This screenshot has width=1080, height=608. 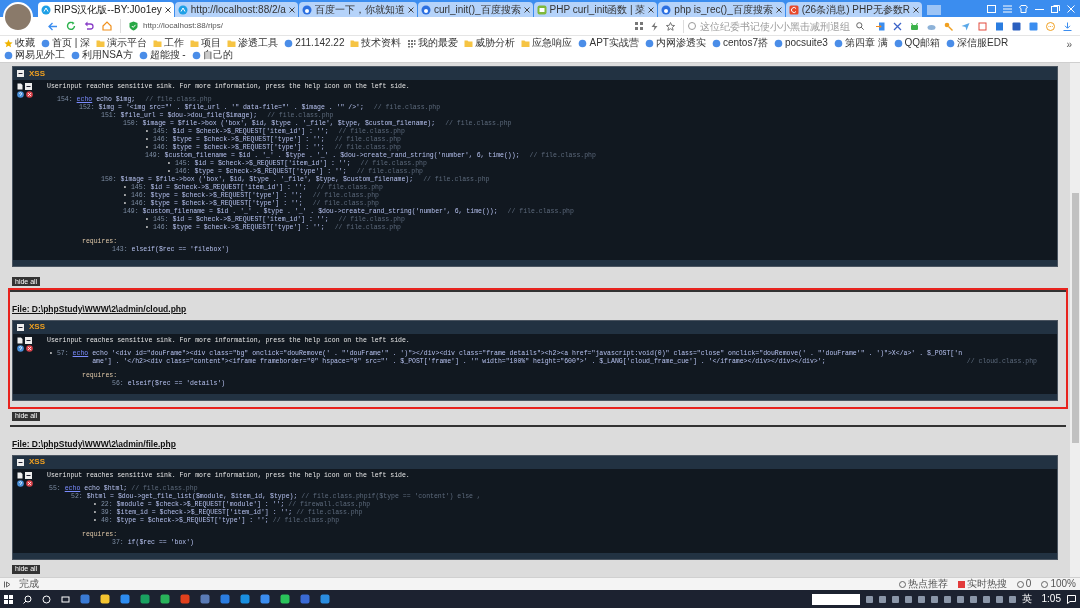 I want to click on maximize-icon, so click(x=1055, y=8).